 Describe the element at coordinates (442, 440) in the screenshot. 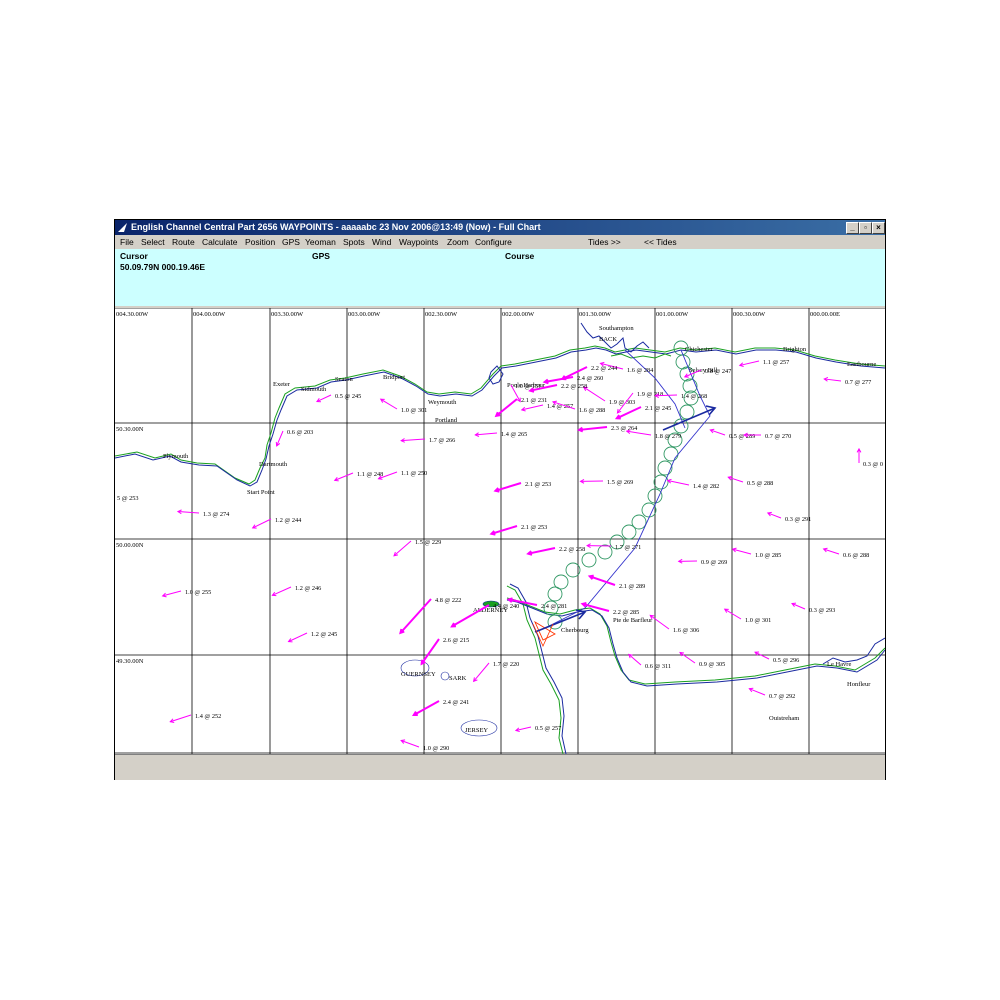

I see `tide-label: 1.7 @ 266` at that location.